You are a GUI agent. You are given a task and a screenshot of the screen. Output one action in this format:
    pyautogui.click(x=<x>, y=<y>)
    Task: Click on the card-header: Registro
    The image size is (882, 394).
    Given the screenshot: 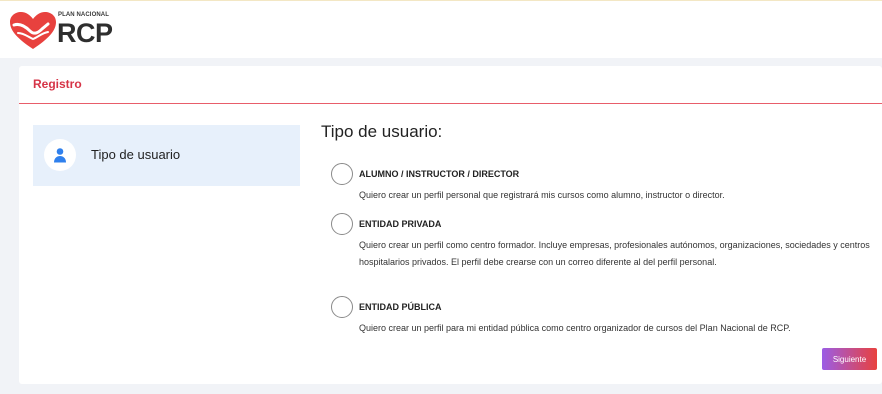 What is the action you would take?
    pyautogui.click(x=450, y=85)
    